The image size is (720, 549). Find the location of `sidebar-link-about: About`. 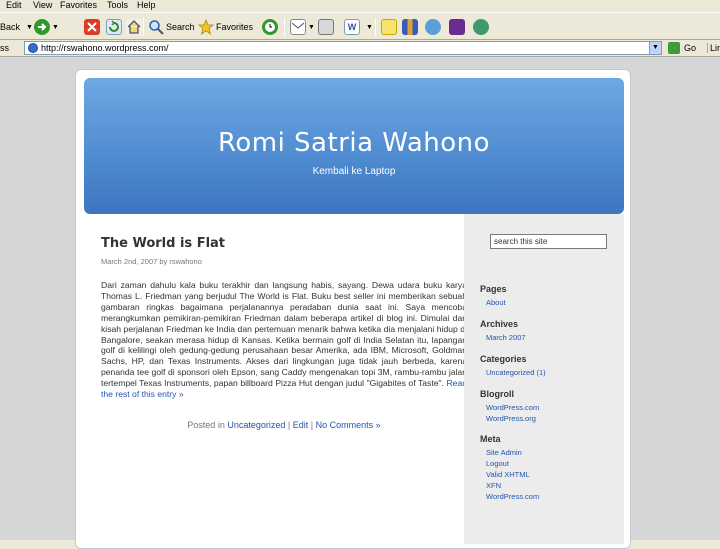

sidebar-link-about: About is located at coordinates (496, 303).